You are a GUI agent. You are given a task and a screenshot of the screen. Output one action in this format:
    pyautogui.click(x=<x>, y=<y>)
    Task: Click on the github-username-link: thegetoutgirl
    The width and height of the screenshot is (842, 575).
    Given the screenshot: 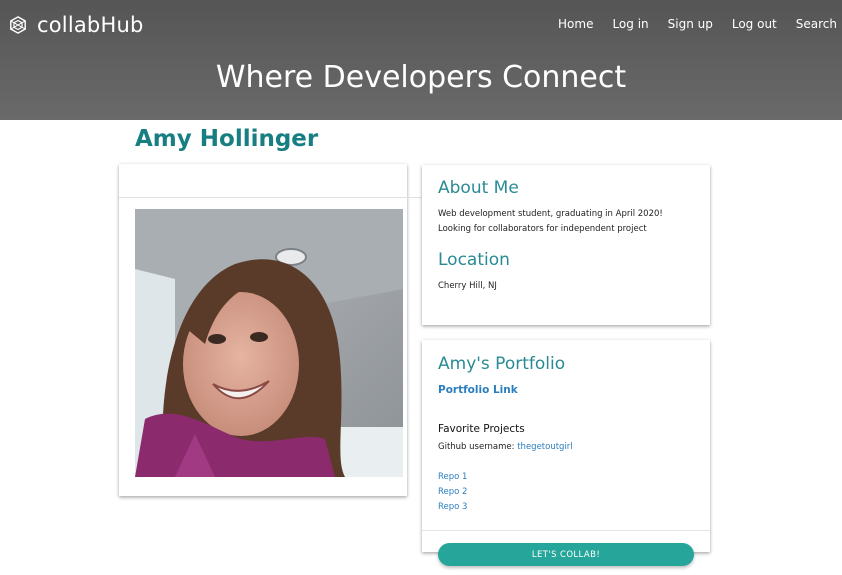 What is the action you would take?
    pyautogui.click(x=544, y=447)
    